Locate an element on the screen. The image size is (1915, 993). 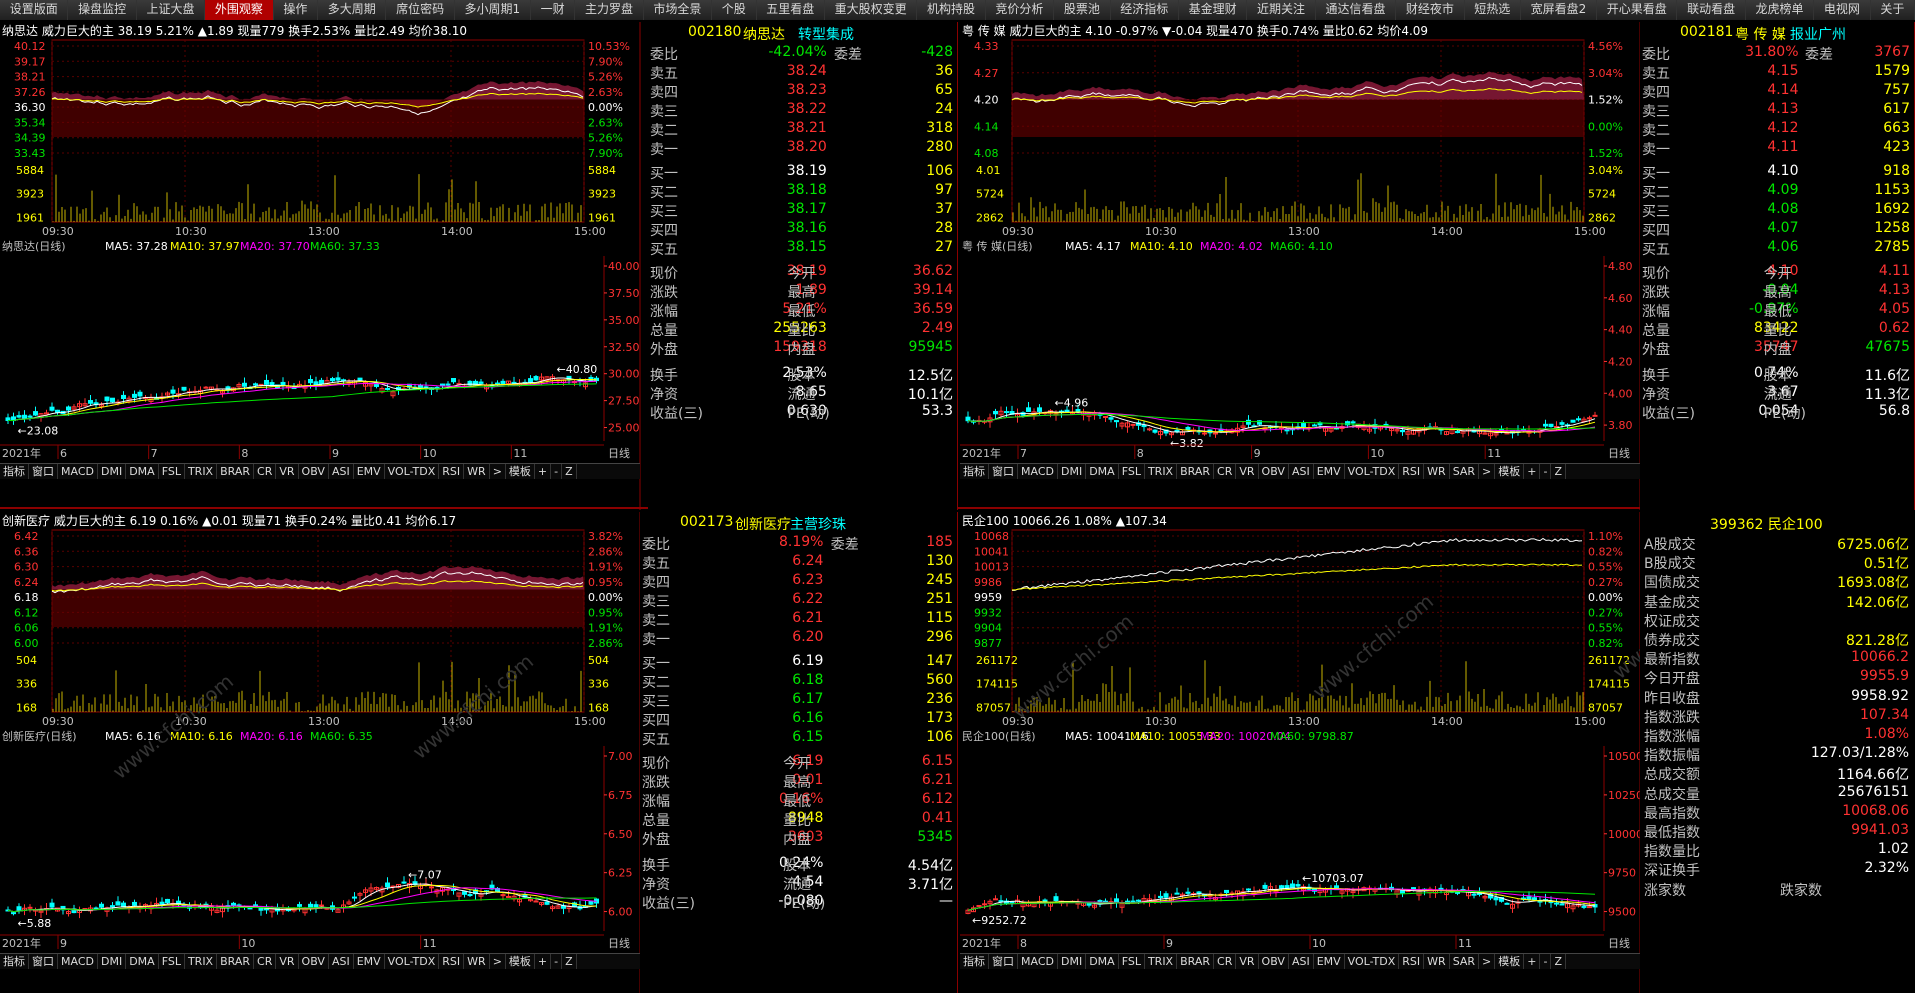
stat2-row-2-cell: 56.8 is located at coordinates (1894, 411).